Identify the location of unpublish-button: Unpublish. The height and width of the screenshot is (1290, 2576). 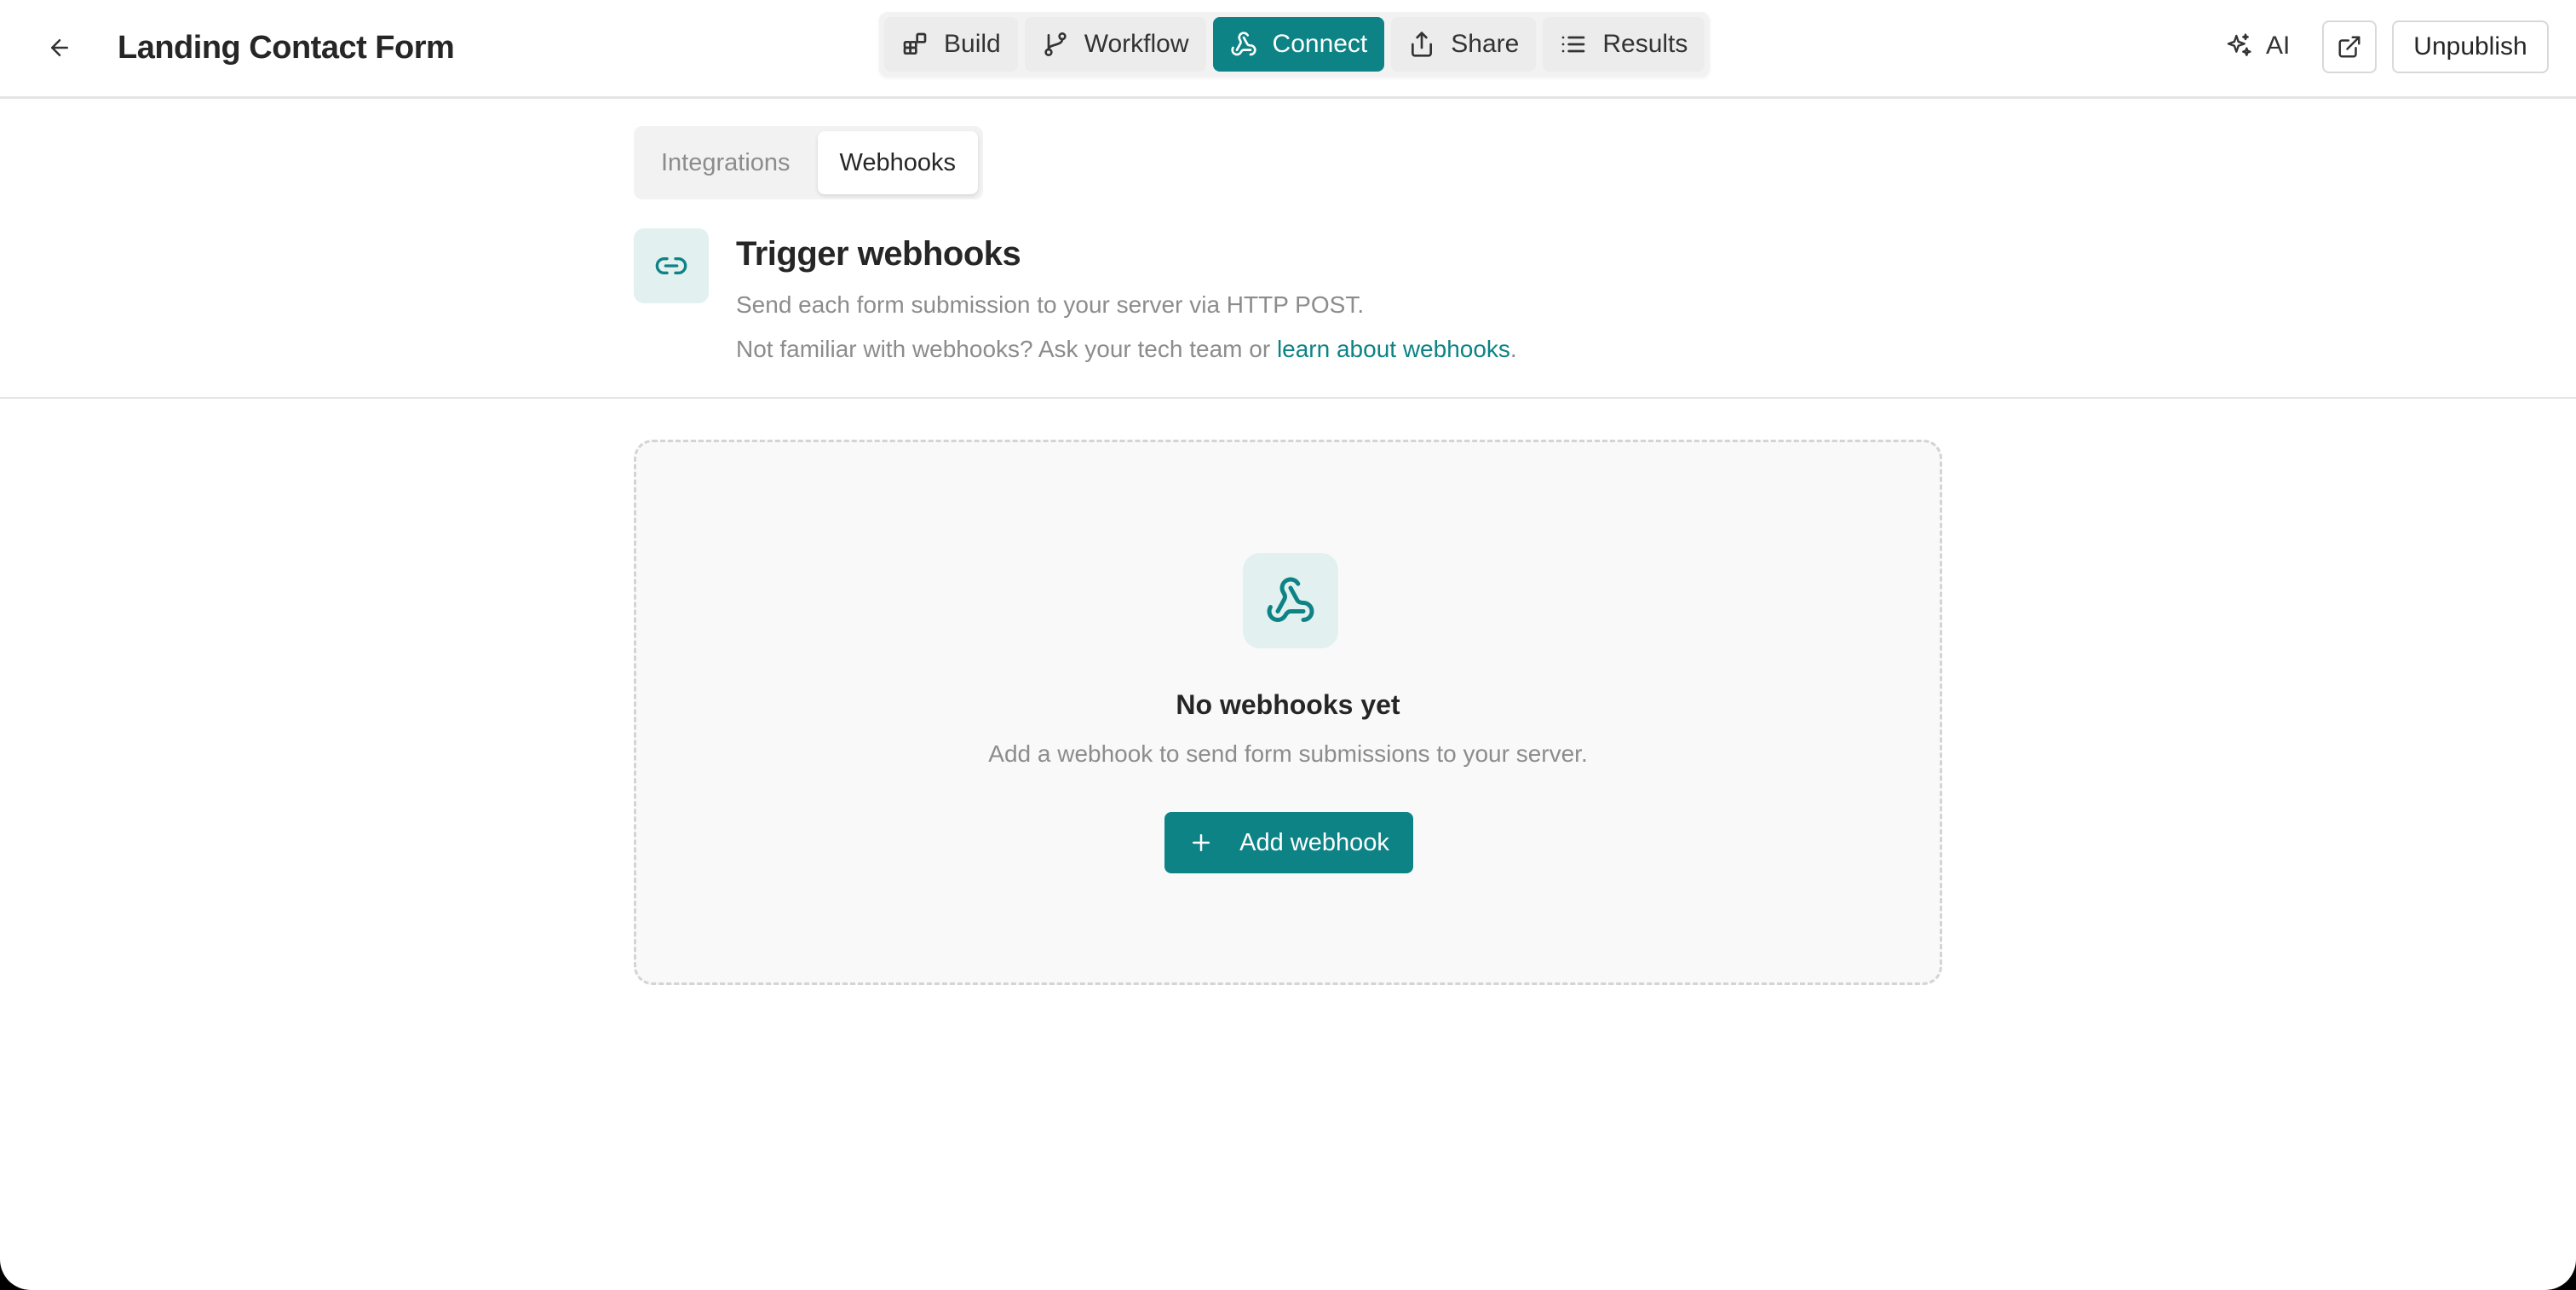
(2471, 47).